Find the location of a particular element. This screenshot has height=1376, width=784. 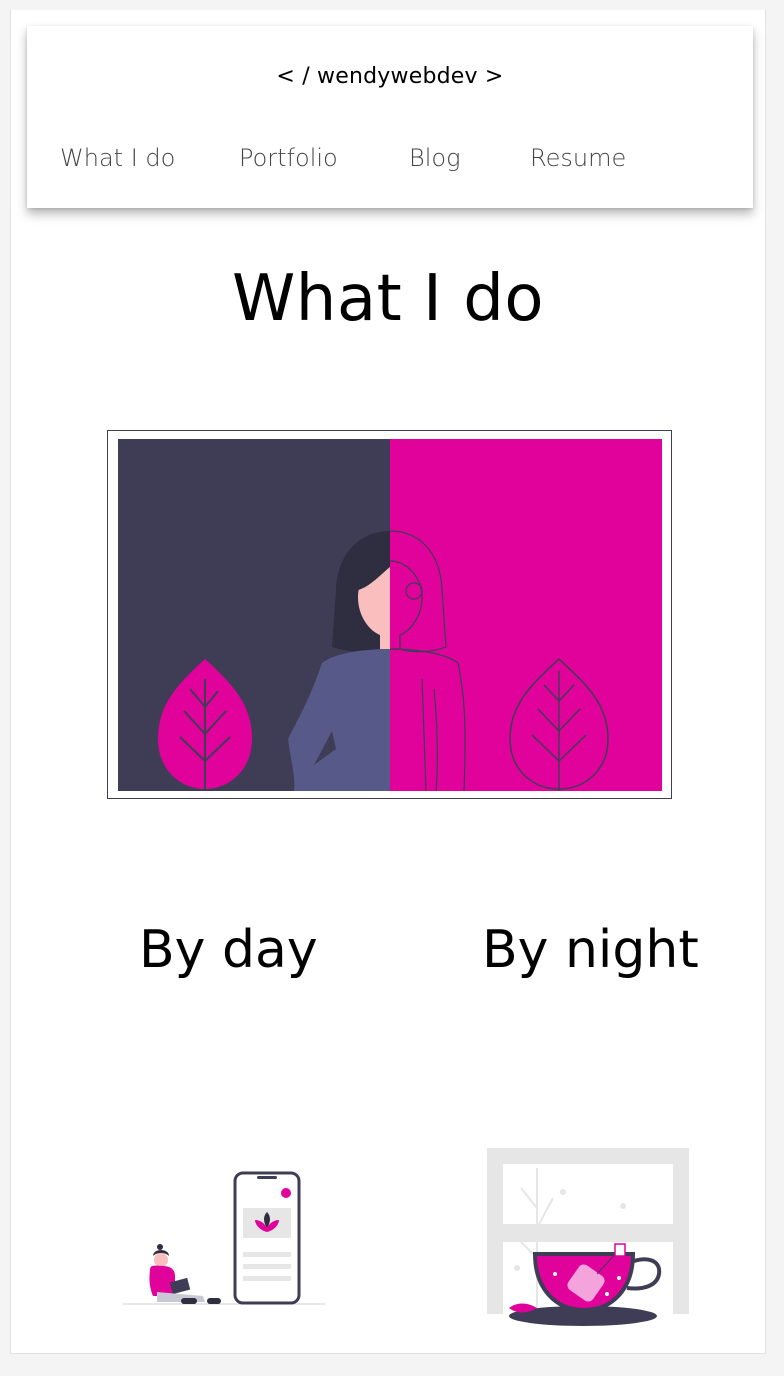

by-night-title: By night is located at coordinates (590, 950).